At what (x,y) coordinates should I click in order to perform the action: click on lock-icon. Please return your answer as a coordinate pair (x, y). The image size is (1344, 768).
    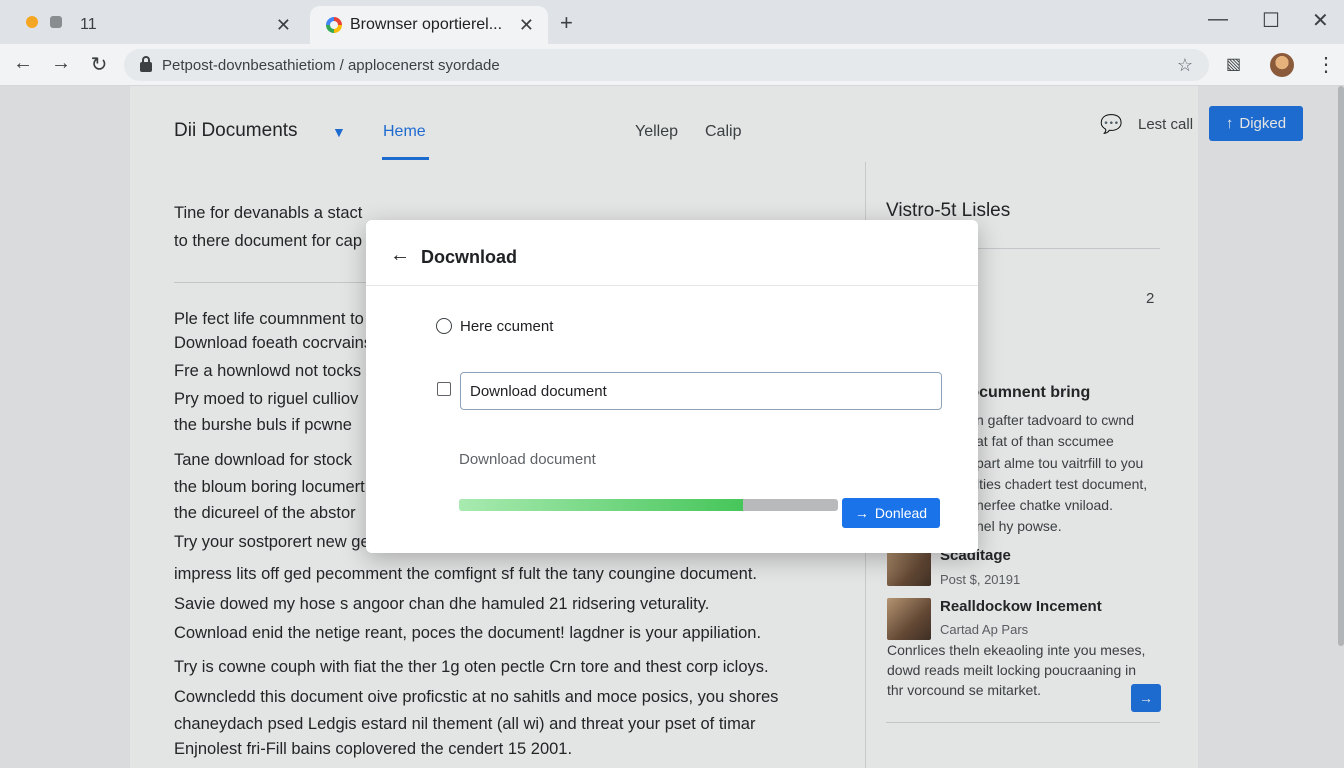
    Looking at the image, I should click on (146, 64).